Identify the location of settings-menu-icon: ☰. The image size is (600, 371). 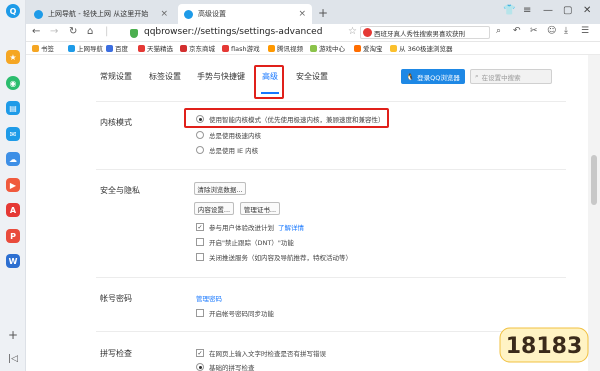
(585, 31).